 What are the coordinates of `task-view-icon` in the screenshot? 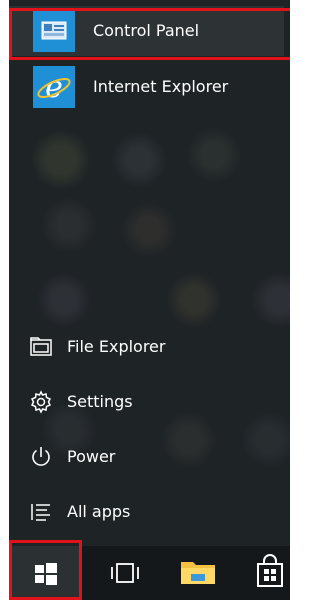 It's located at (125, 573).